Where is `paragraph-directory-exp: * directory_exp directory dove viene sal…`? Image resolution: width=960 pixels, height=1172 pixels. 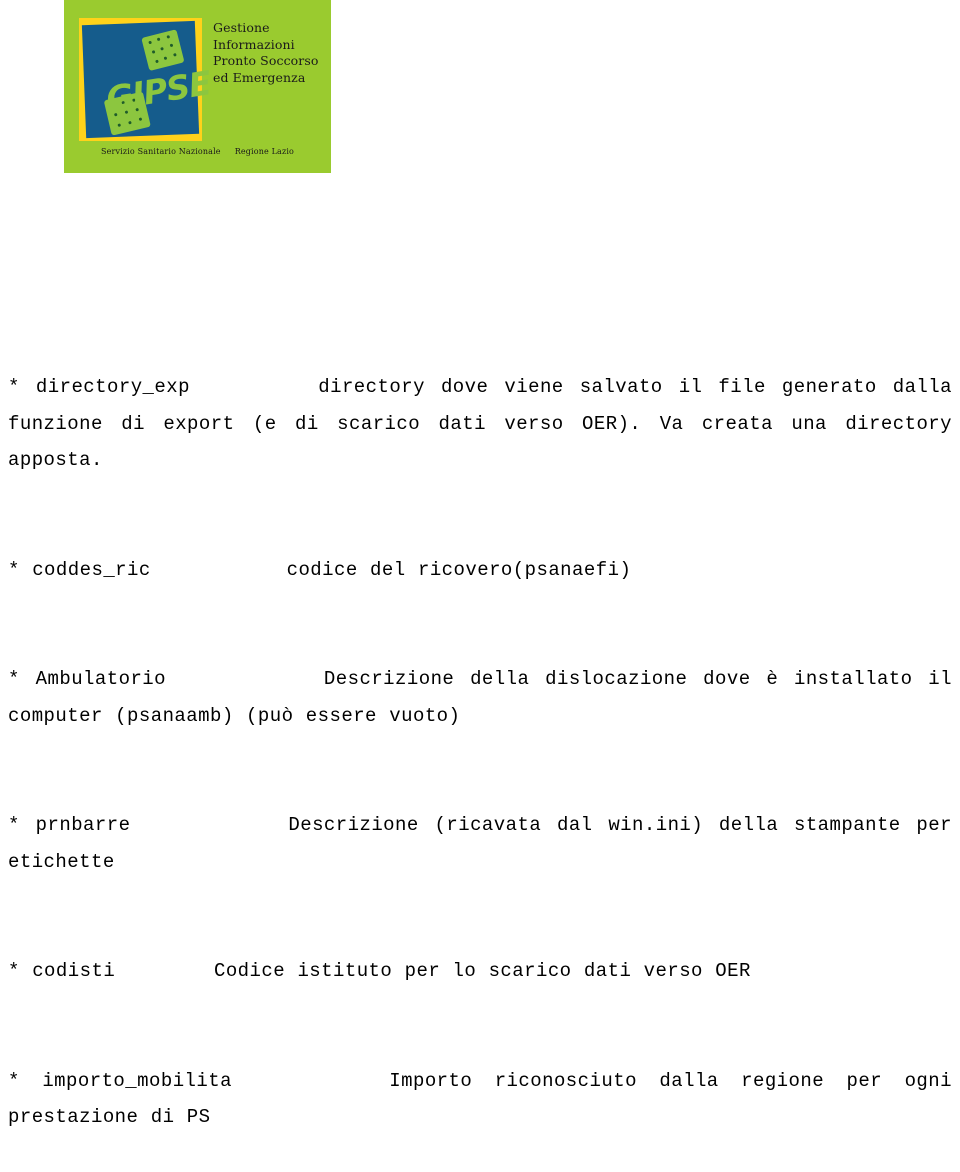 paragraph-directory-exp: * directory_exp directory dove viene sal… is located at coordinates (480, 423).